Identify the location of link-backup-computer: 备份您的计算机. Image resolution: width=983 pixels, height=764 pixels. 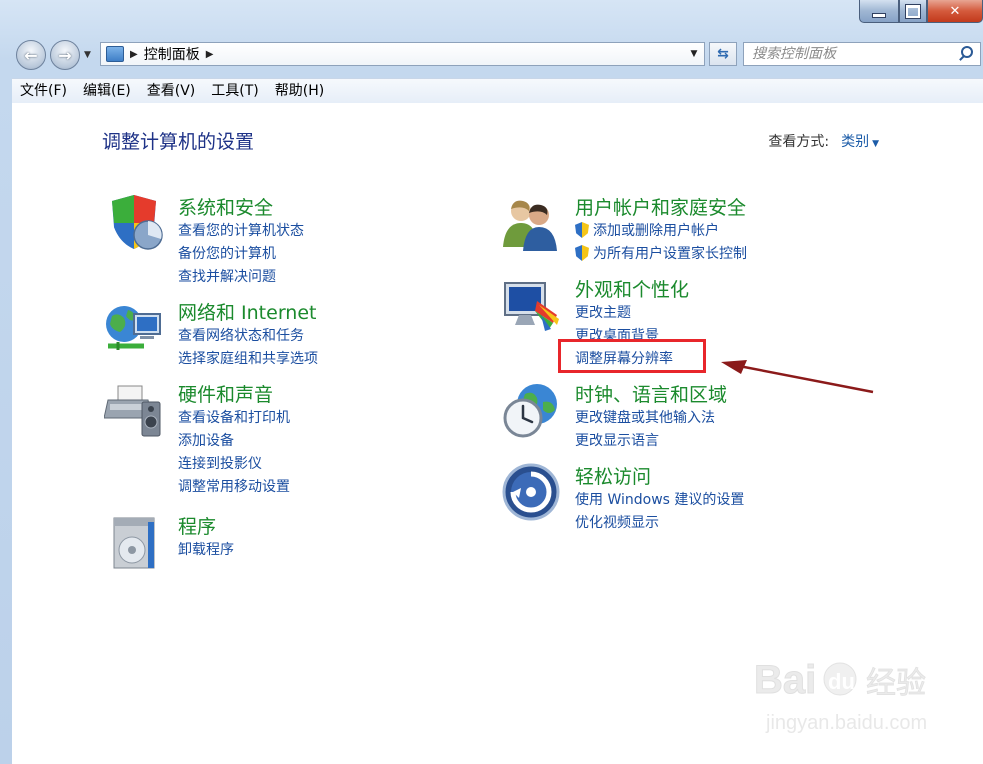
(241, 254).